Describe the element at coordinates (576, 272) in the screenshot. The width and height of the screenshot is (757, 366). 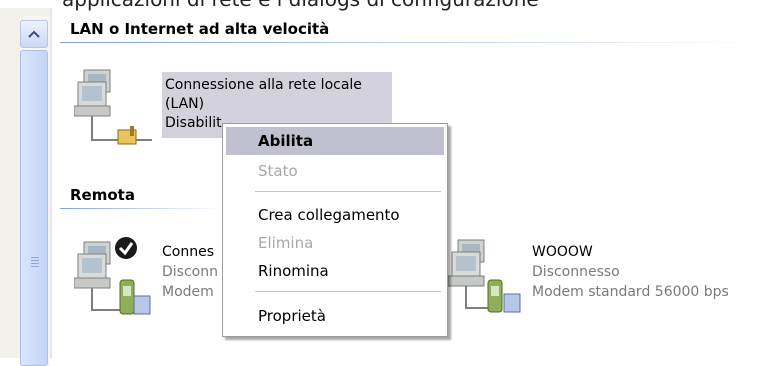
I see `remote-connection-2-status: Disconnesso` at that location.